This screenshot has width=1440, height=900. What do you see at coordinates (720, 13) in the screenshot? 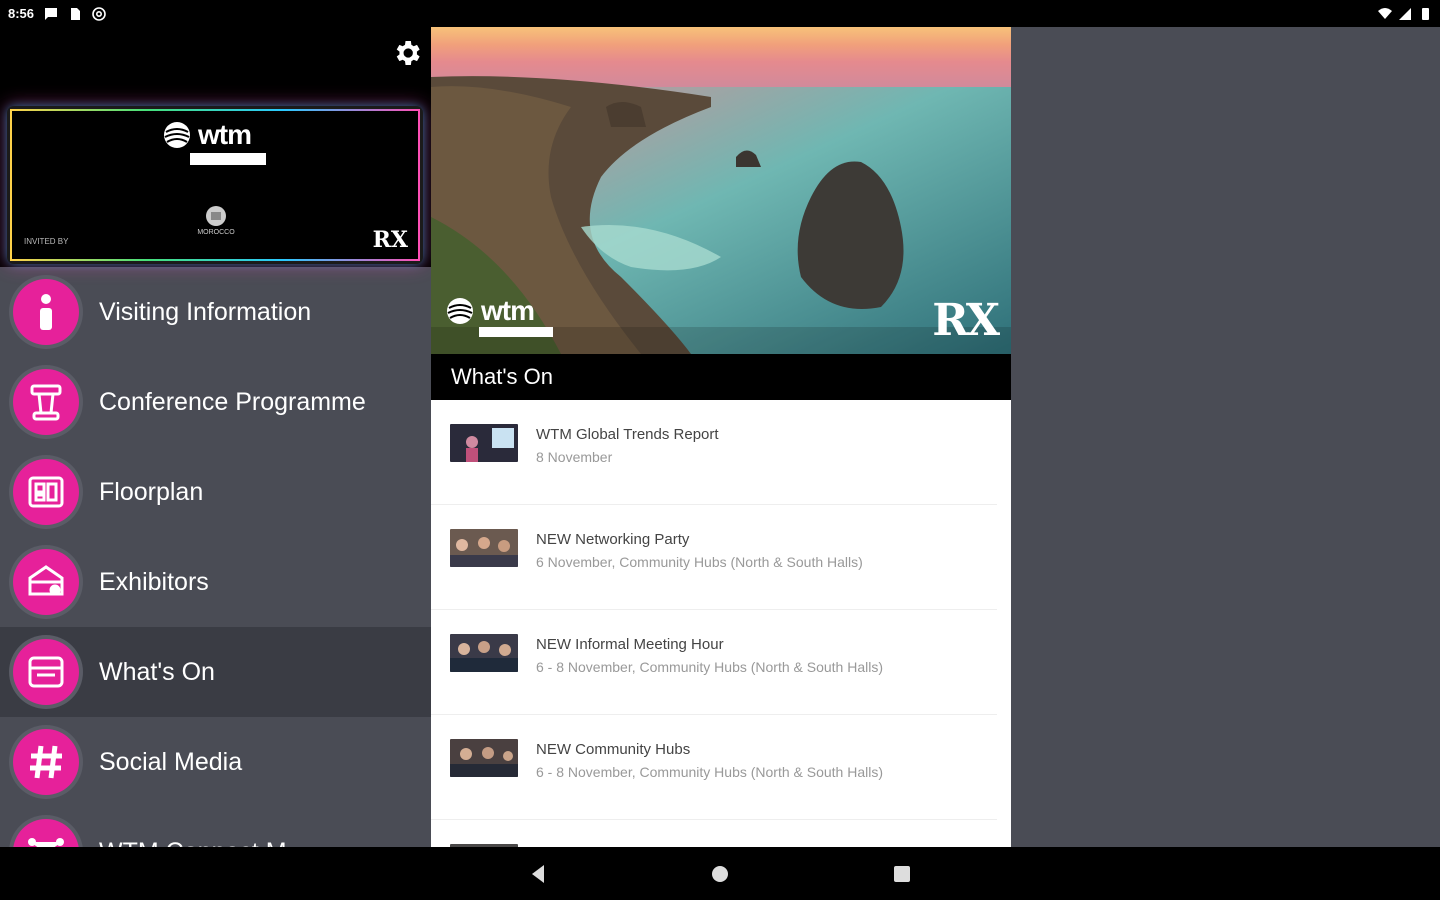
I see `status-bar: 8:56` at bounding box center [720, 13].